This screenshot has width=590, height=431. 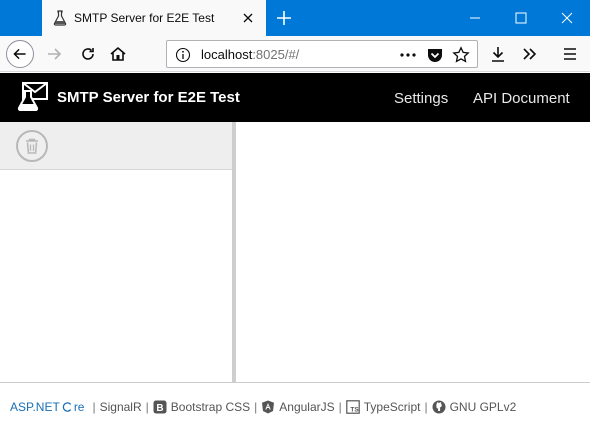 What do you see at coordinates (567, 18) in the screenshot?
I see `window-close-icon` at bounding box center [567, 18].